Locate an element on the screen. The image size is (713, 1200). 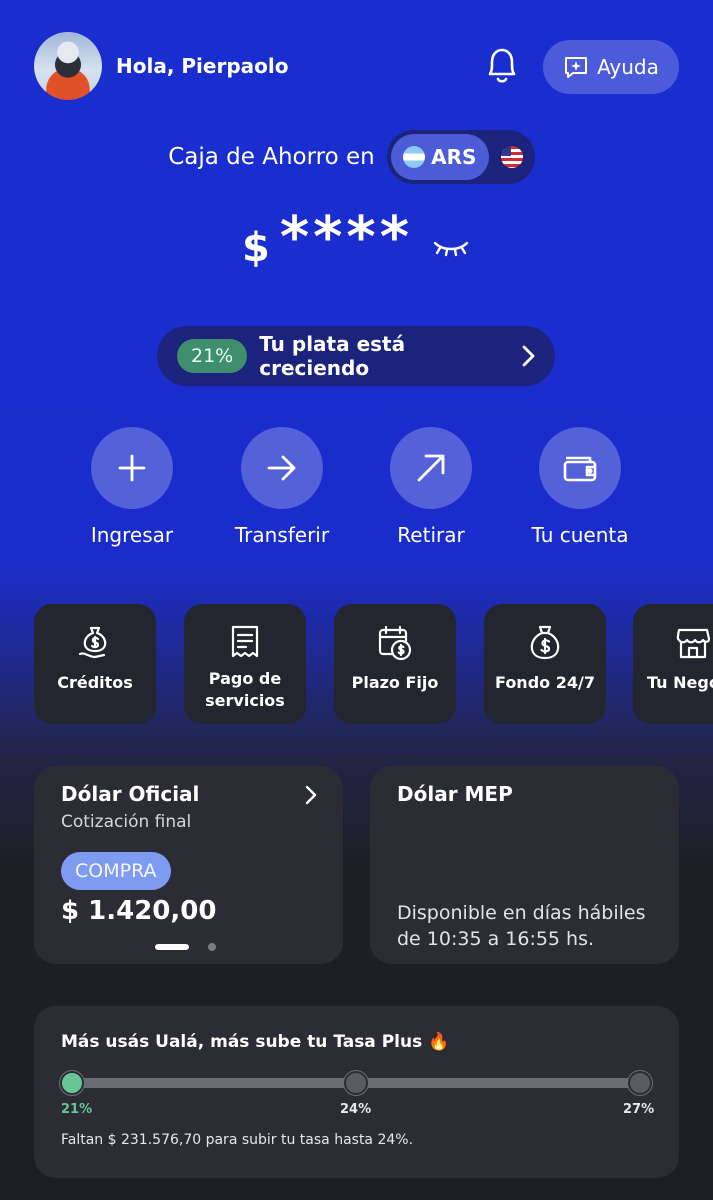
tasa-level-dot-current is located at coordinates (72, 1083).